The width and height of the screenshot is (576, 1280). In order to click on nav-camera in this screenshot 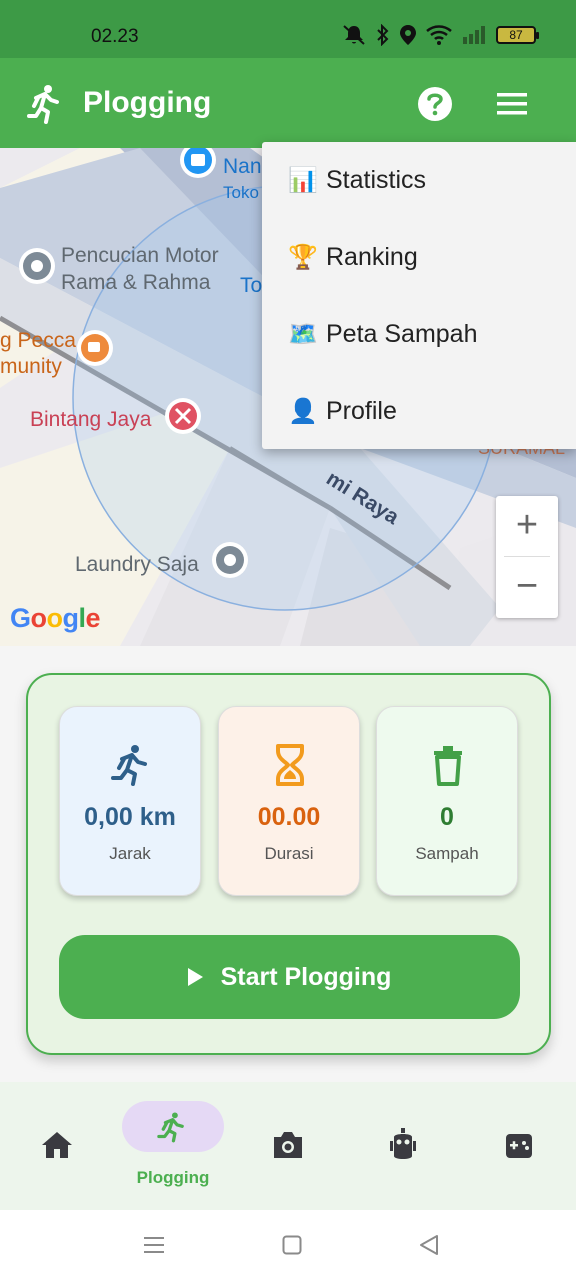, I will do `click(288, 1146)`.